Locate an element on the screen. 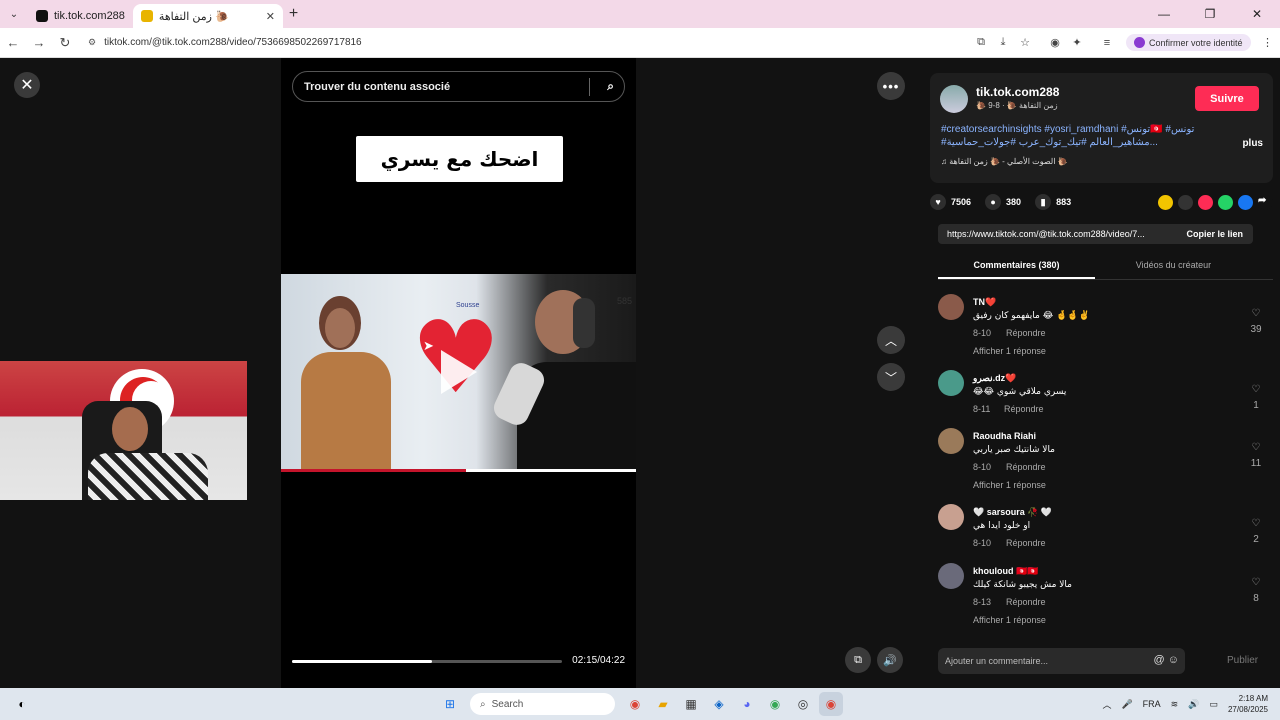 The image size is (1280, 720). follow-button: Suivre is located at coordinates (1227, 98).